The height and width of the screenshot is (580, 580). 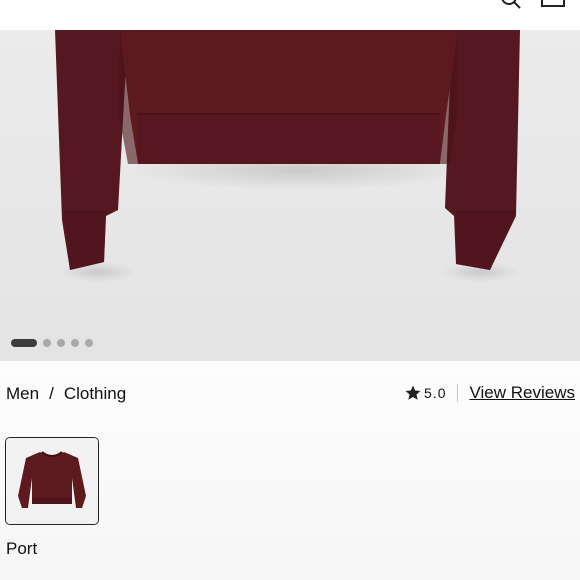 I want to click on swatch-label: Port, so click(x=22, y=548).